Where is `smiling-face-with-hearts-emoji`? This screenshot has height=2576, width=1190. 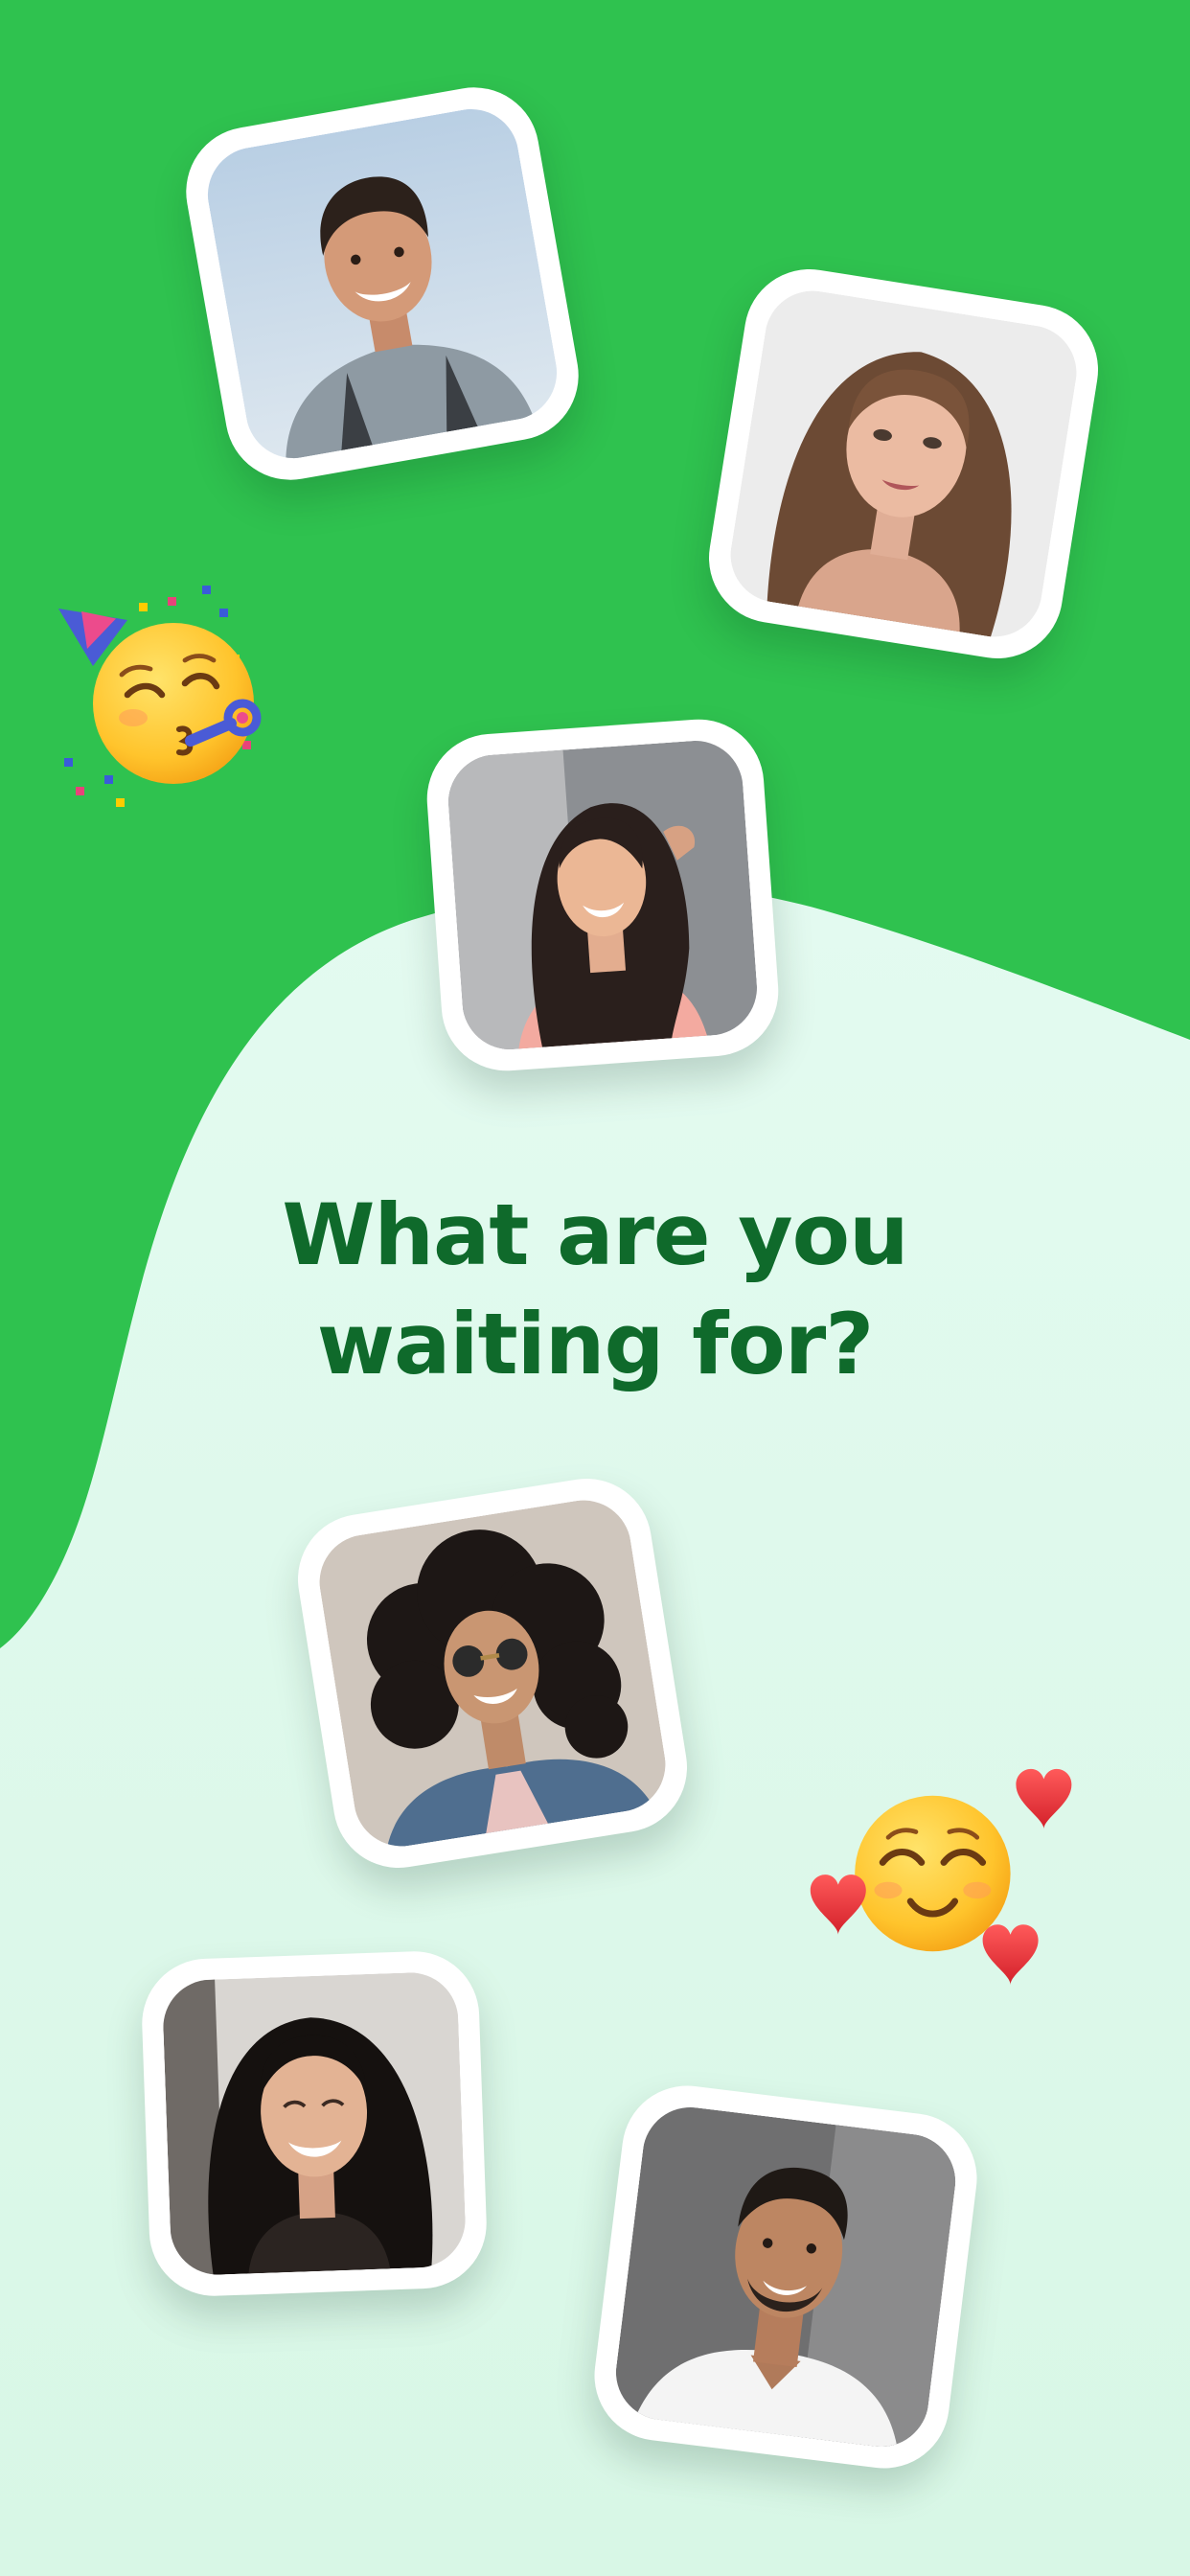 smiling-face-with-hearts-emoji is located at coordinates (944, 1874).